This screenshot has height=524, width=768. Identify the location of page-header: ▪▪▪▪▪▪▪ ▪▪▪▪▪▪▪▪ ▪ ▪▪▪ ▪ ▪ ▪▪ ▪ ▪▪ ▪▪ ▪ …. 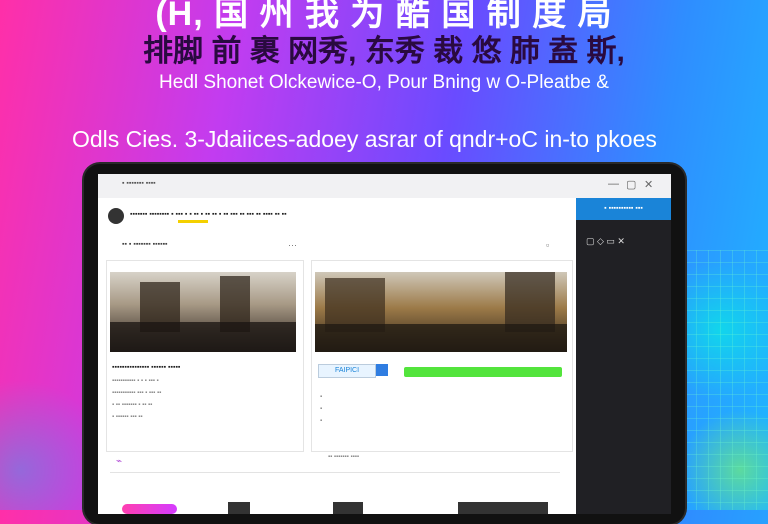
(208, 214).